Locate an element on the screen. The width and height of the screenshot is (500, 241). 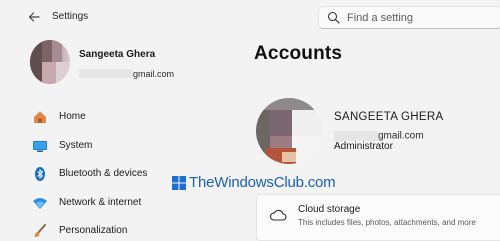
back-button is located at coordinates (34, 17).